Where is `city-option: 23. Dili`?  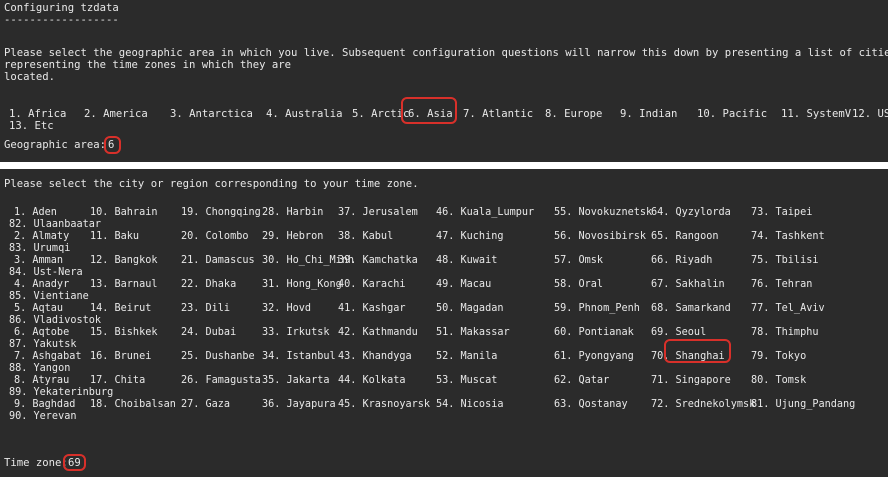 city-option: 23. Dili is located at coordinates (205, 309).